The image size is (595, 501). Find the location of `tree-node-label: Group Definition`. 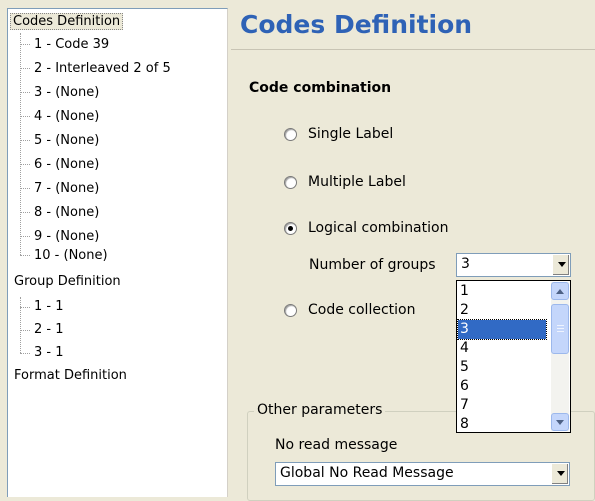

tree-node-label: Group Definition is located at coordinates (67, 281).